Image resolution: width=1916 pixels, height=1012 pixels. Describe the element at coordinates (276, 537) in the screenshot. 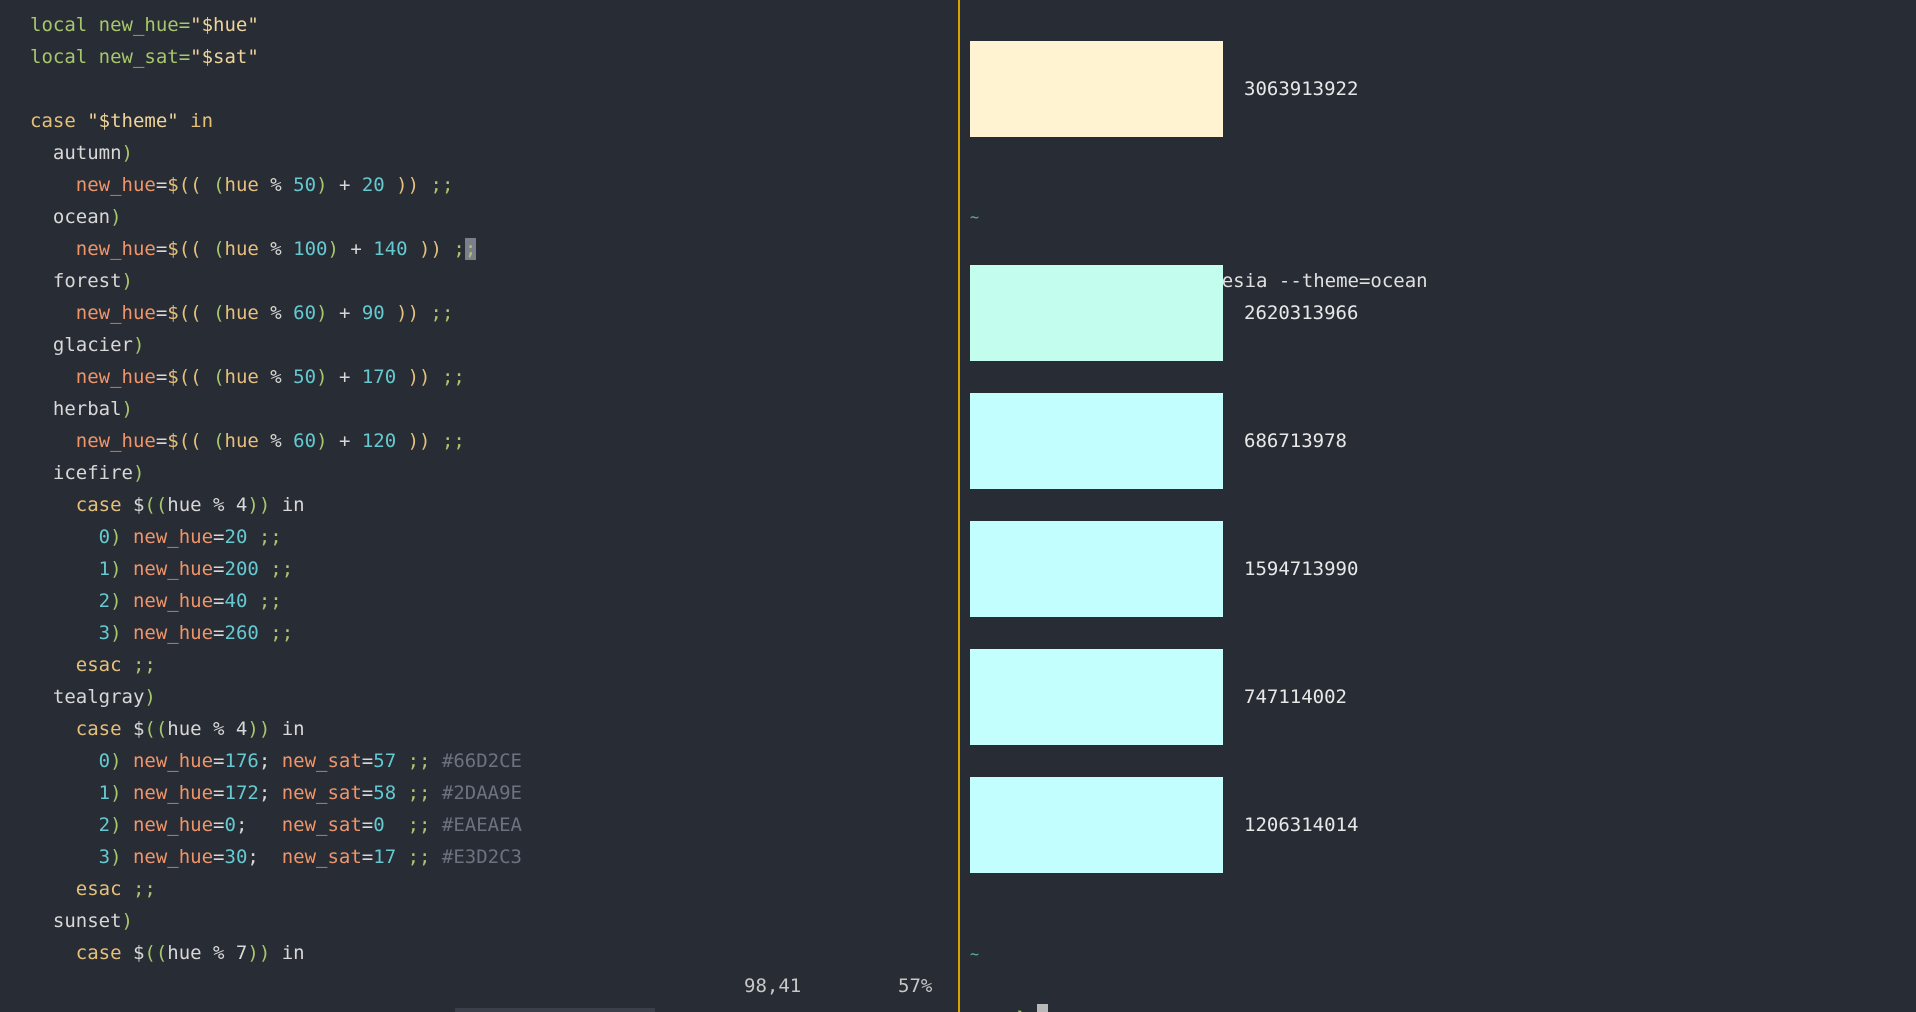

I see `code-line: 0) new_hue=20 ;;` at that location.